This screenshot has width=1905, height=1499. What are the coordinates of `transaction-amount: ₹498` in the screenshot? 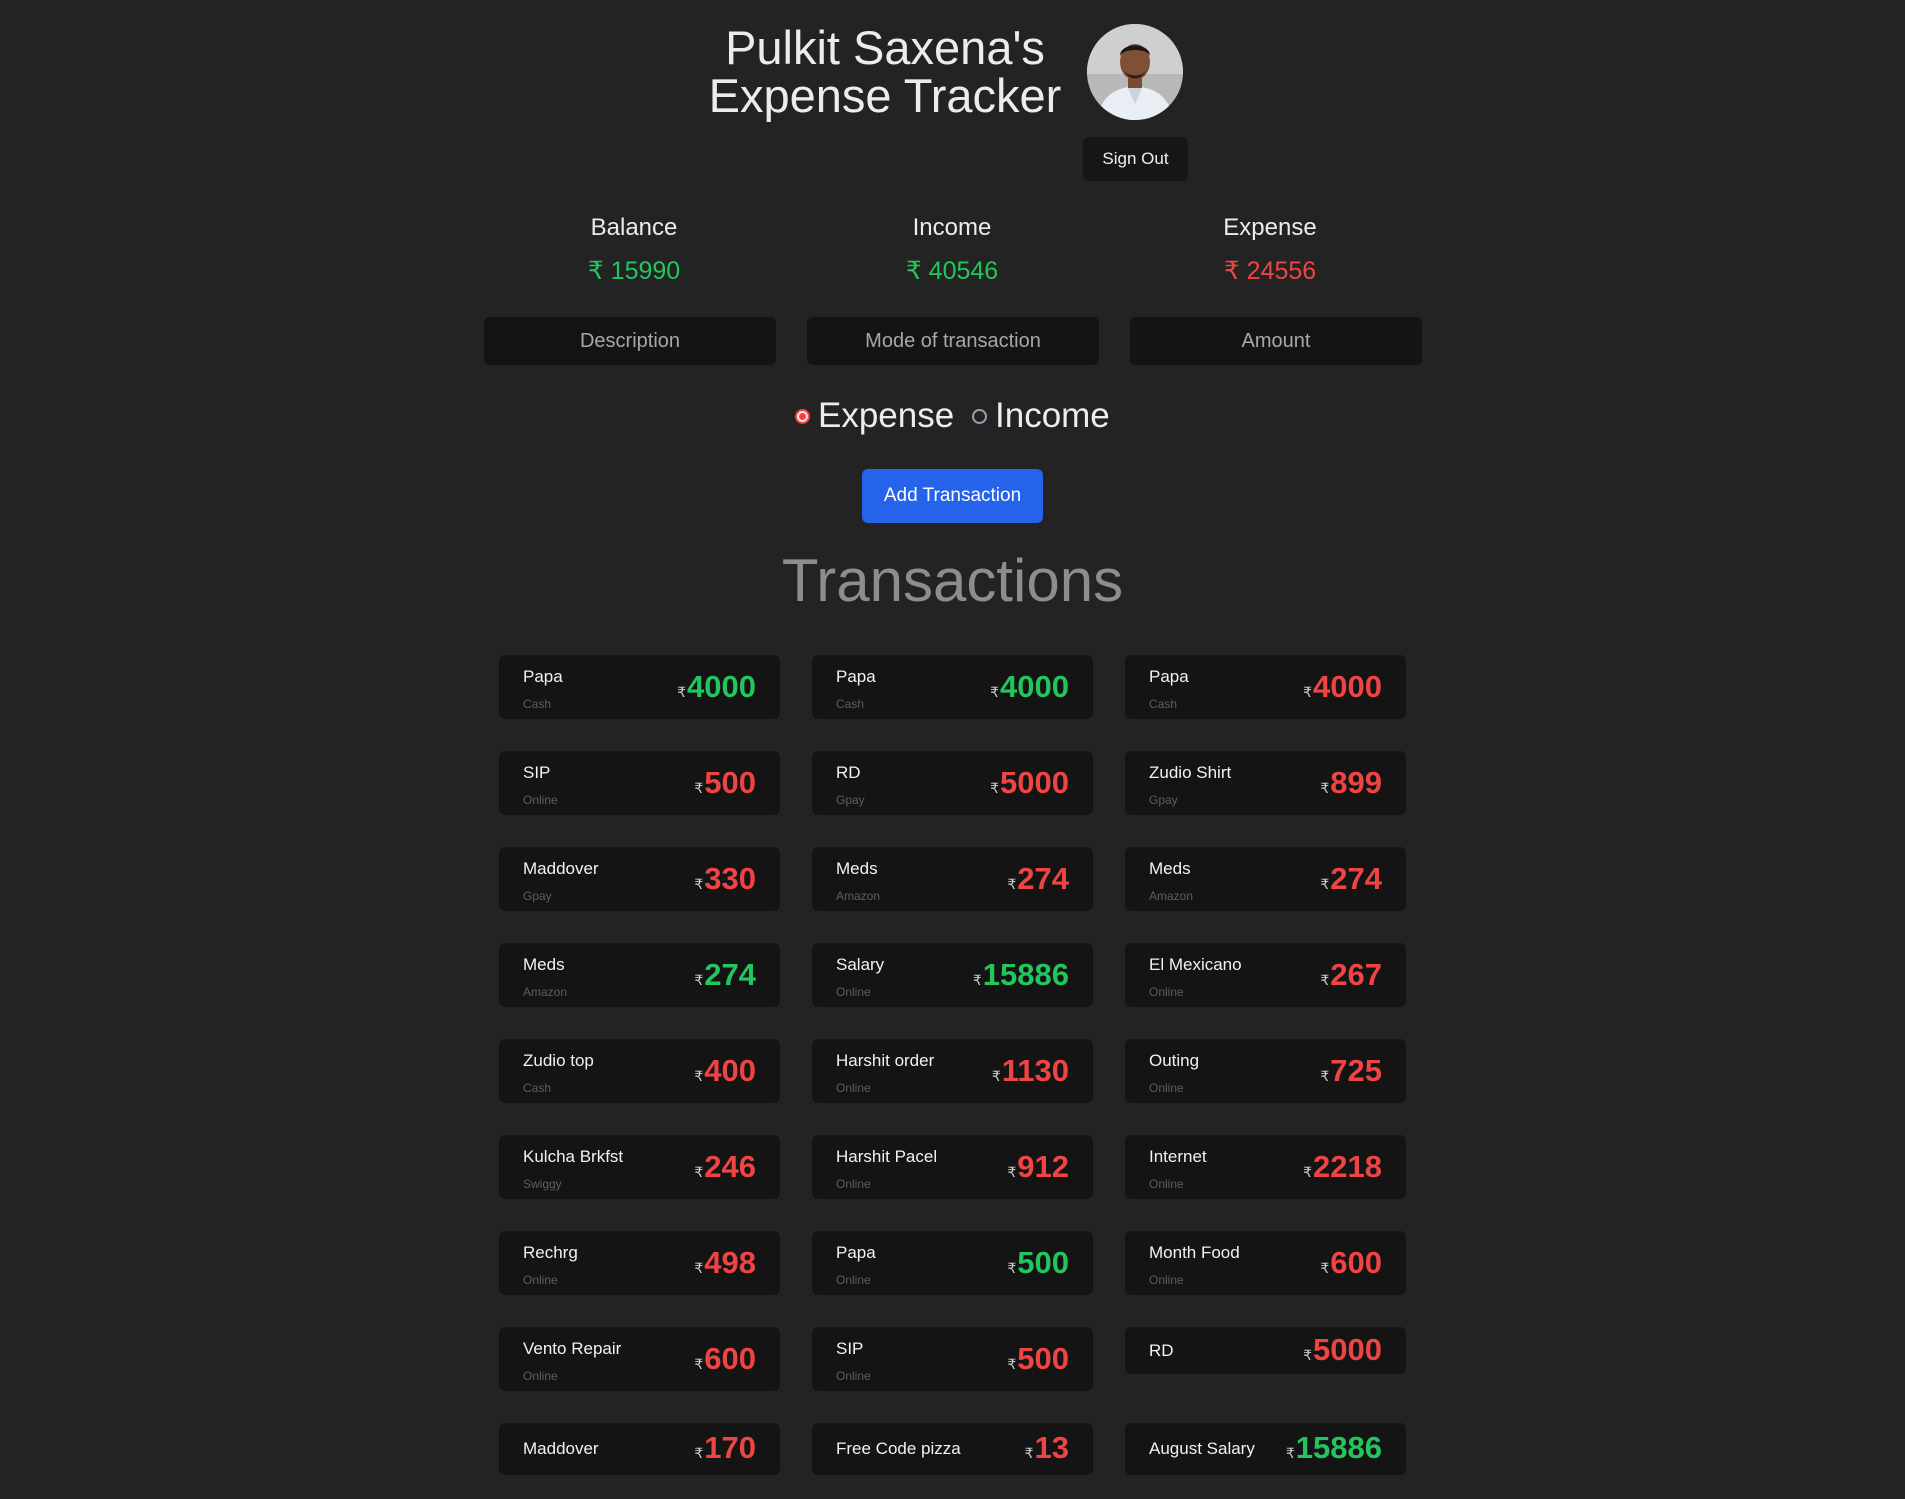 It's located at (725, 1263).